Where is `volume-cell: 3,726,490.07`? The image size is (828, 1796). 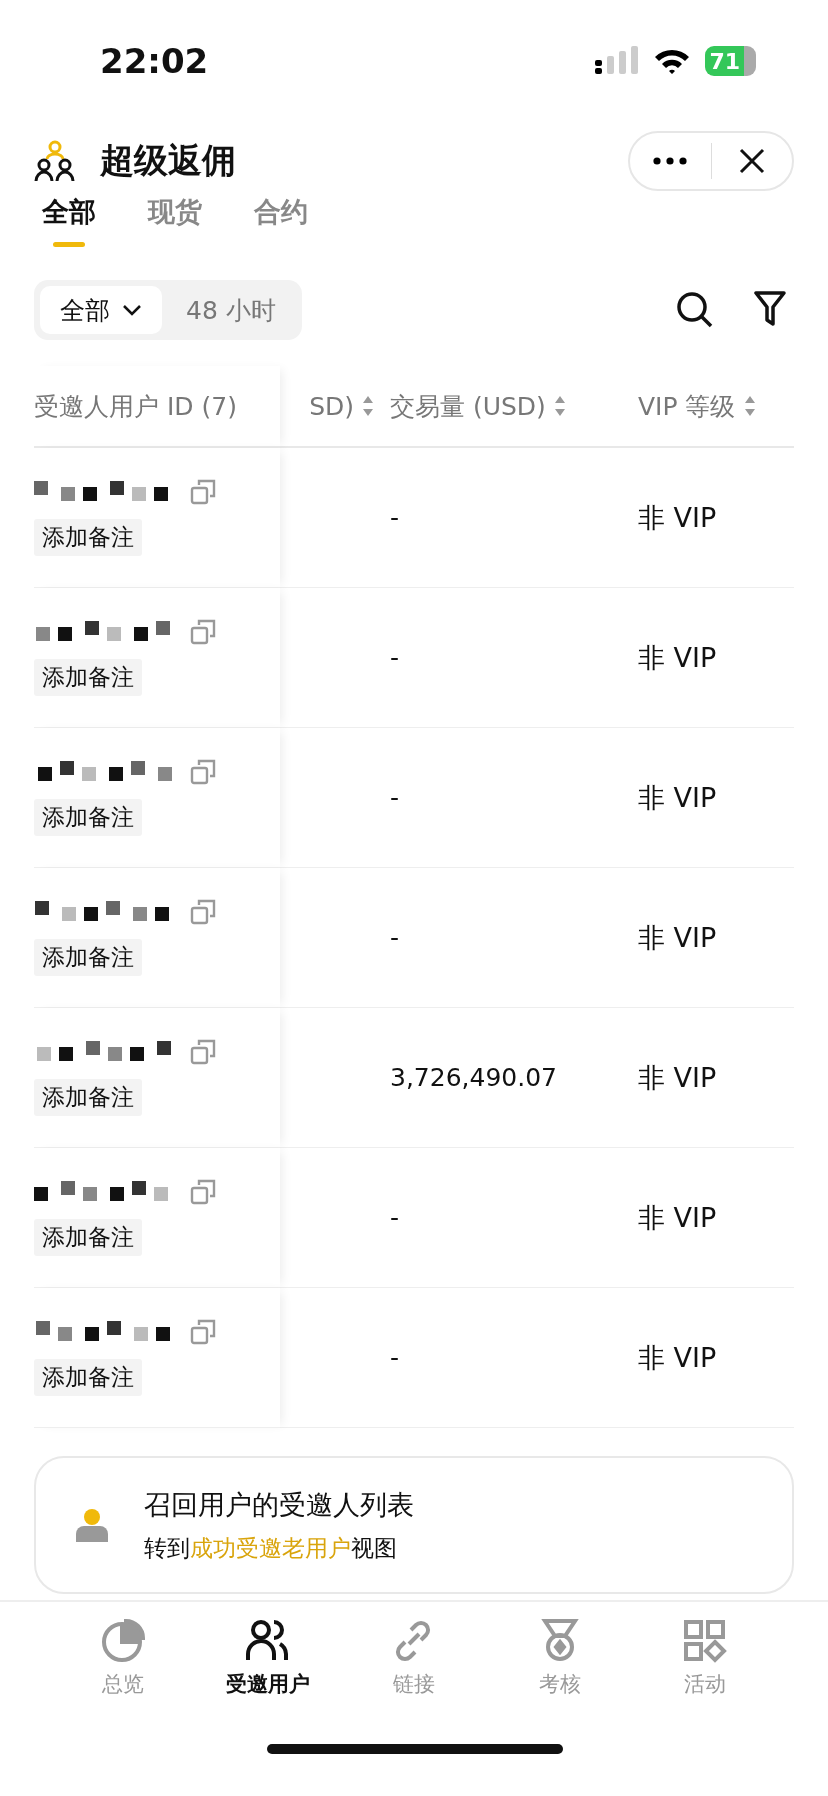 volume-cell: 3,726,490.07 is located at coordinates (473, 1077).